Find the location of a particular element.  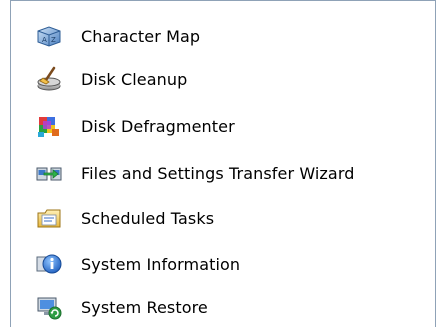

menu-item-scheduled-tasks: Scheduled Tasks is located at coordinates (230, 218).